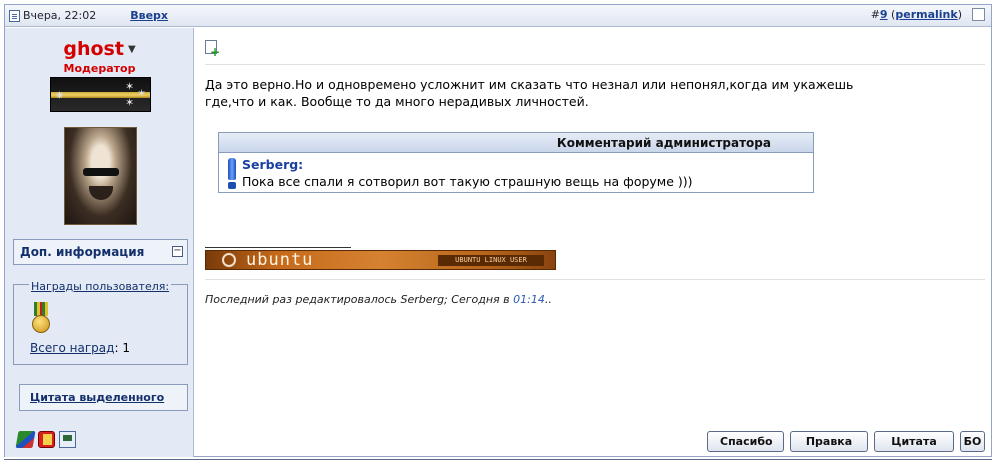 The height and width of the screenshot is (463, 996). I want to click on multiquote-box: Цитата выделенного, so click(103, 397).